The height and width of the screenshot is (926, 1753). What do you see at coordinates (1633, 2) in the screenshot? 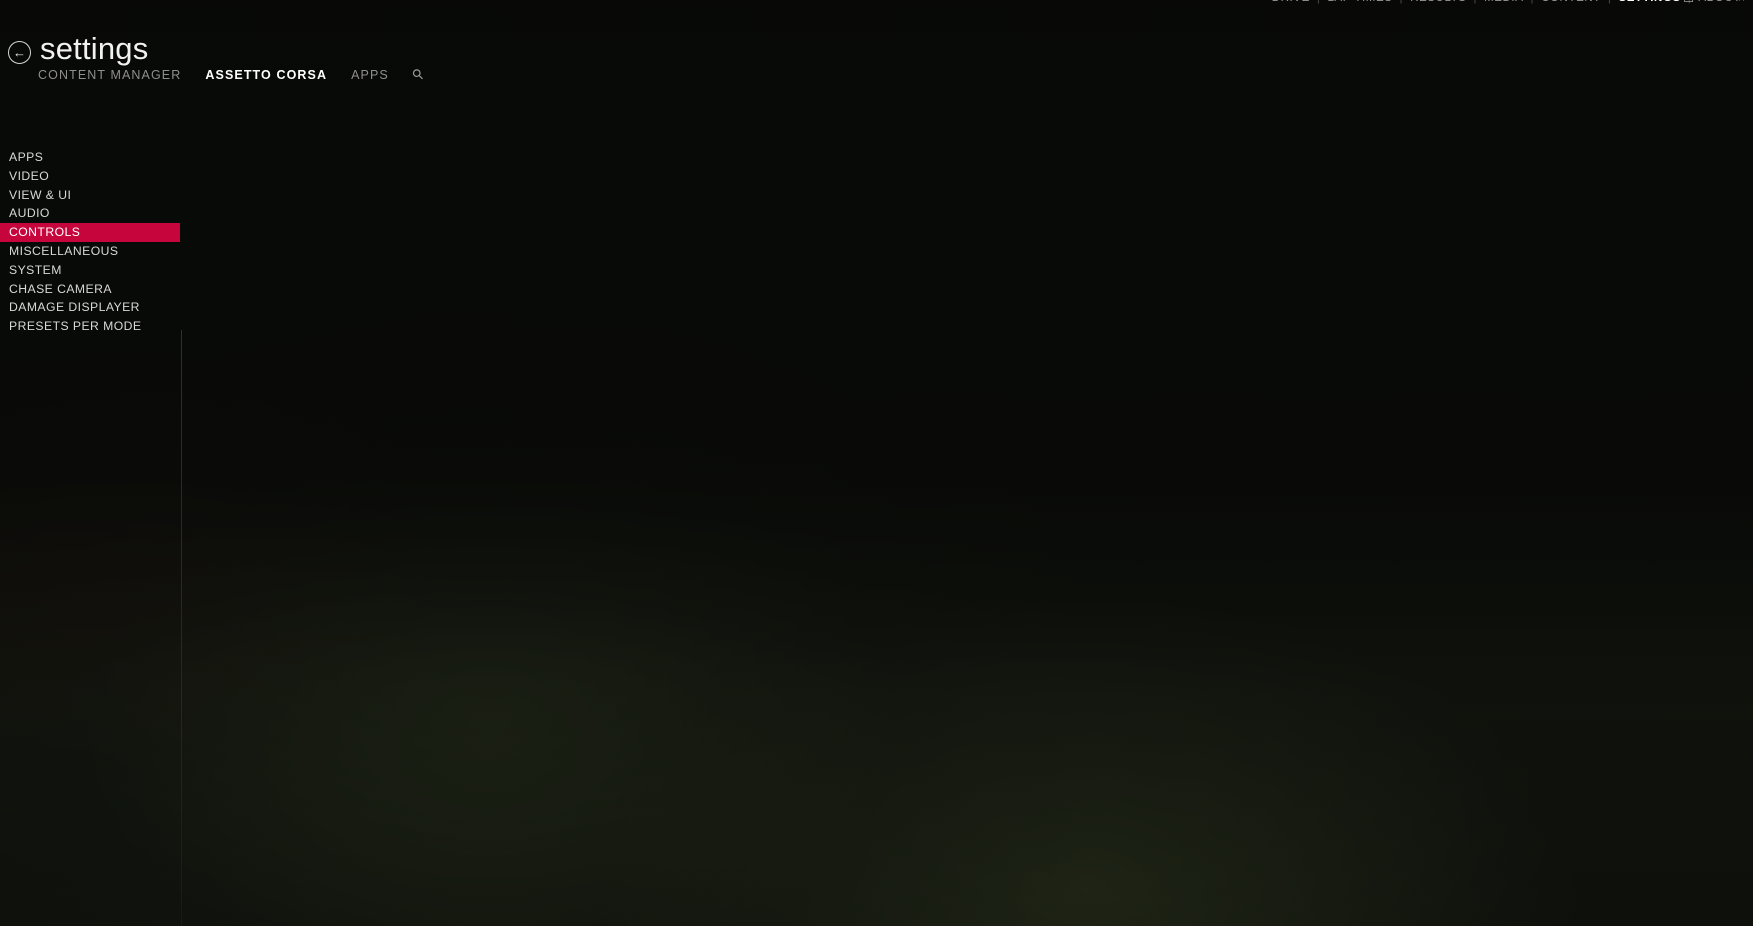
I see `window-minimize-icon: —` at bounding box center [1633, 2].